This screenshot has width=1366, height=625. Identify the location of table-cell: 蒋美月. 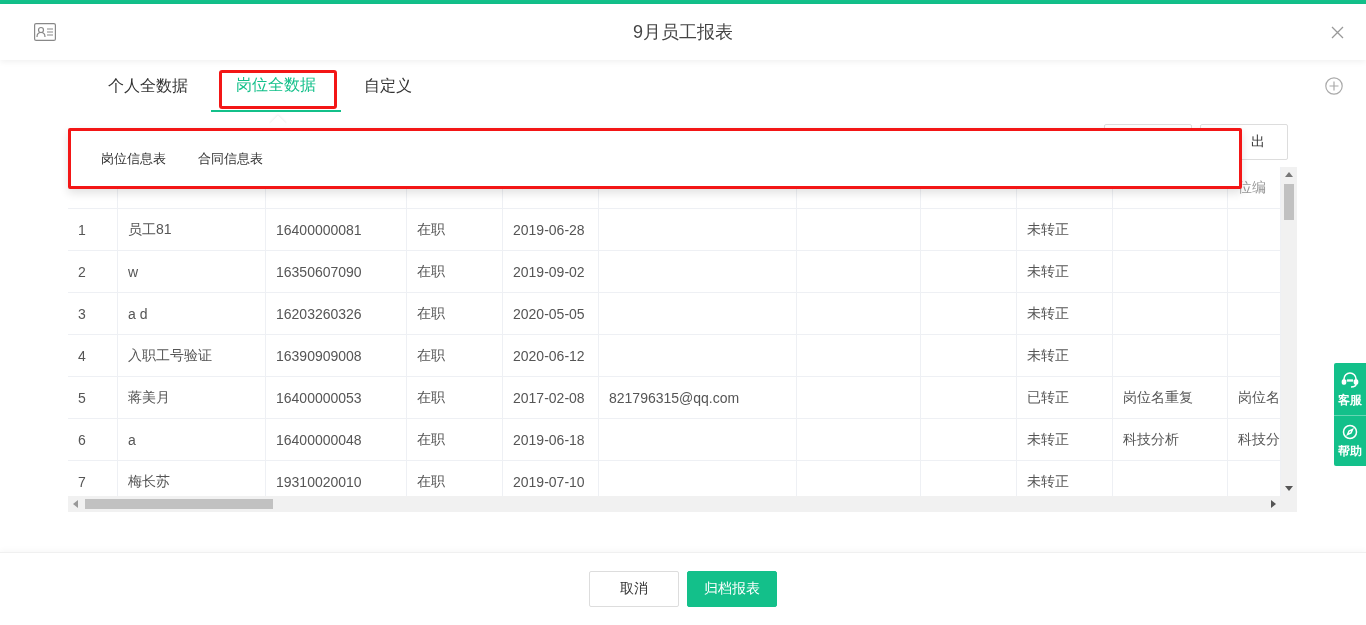
(192, 397).